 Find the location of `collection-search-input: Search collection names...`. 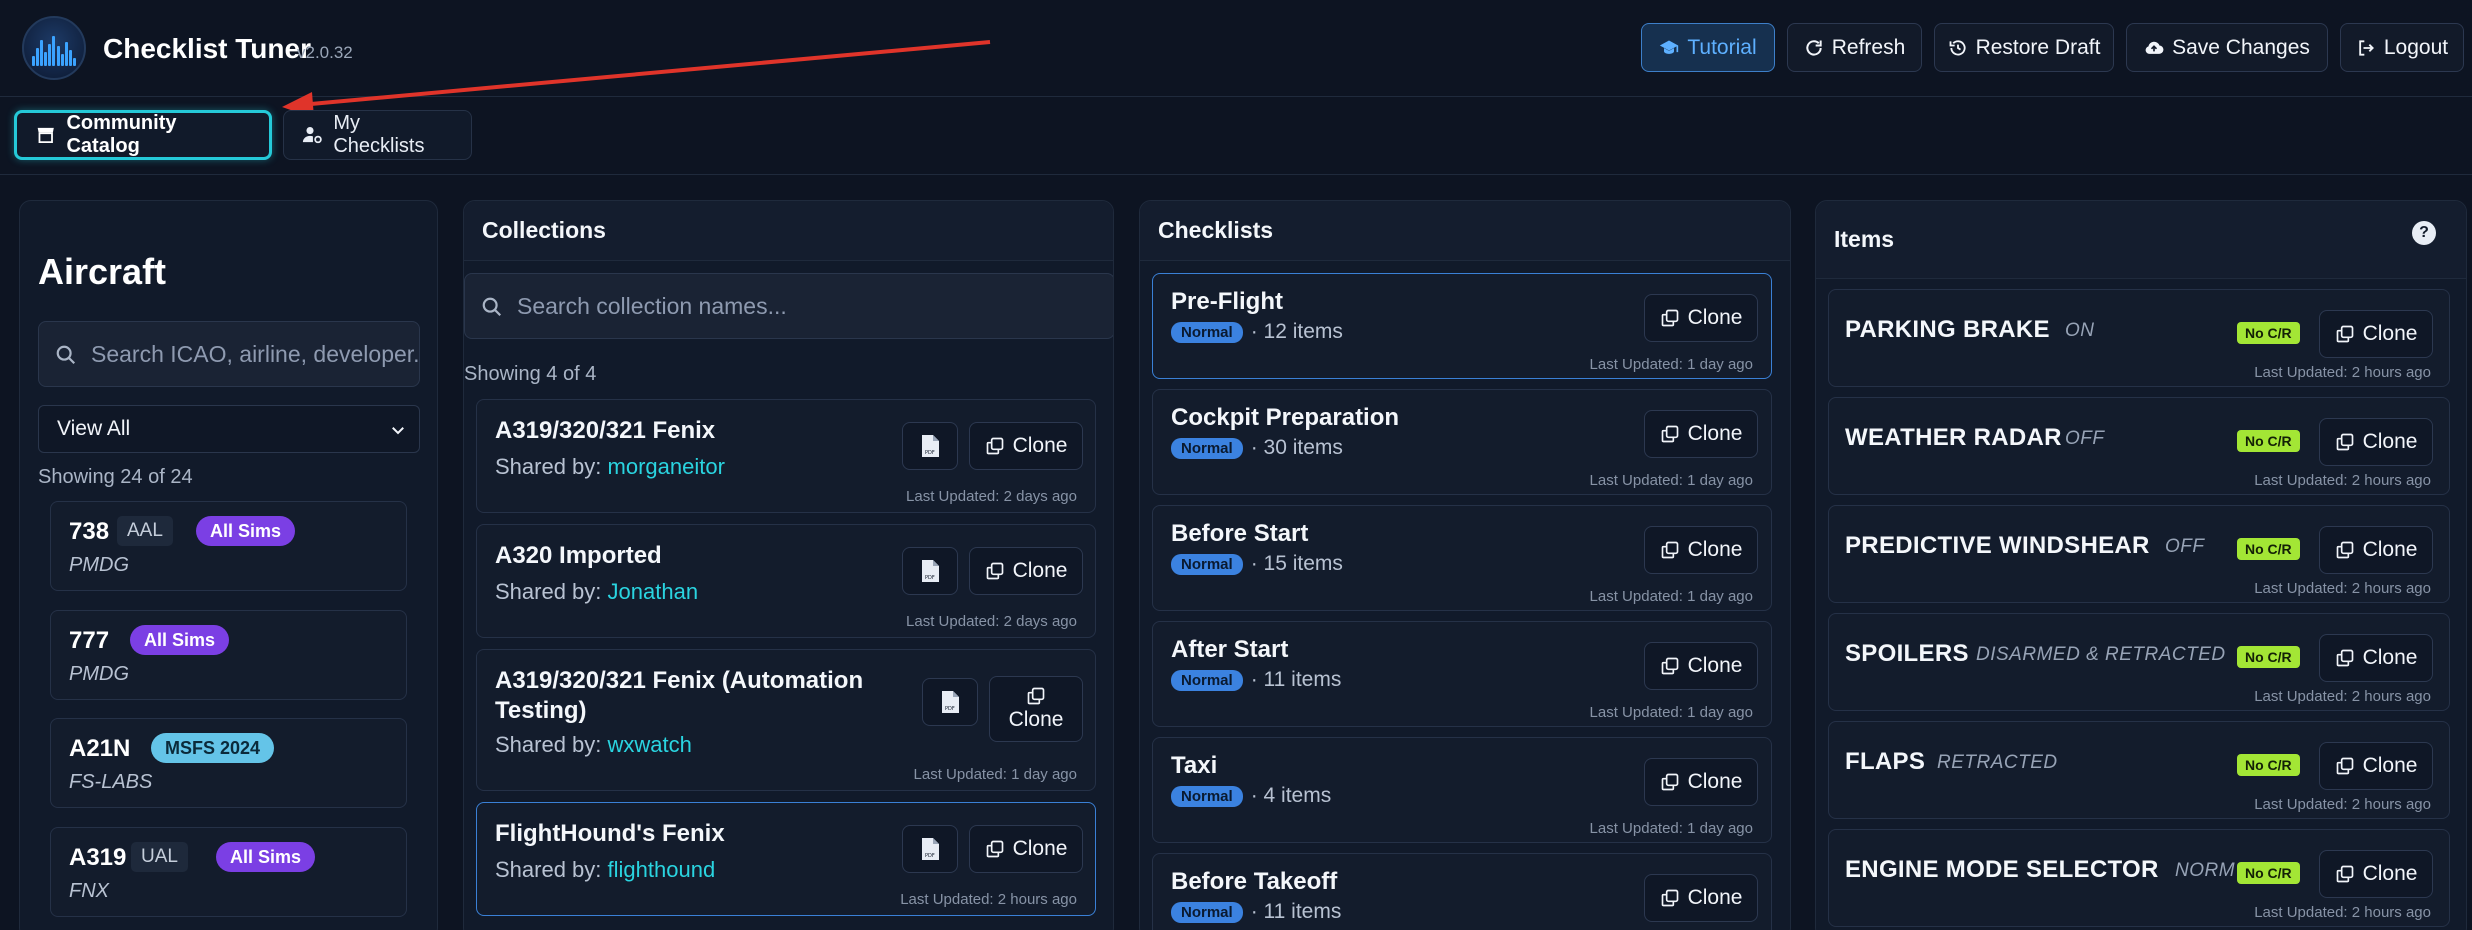

collection-search-input: Search collection names... is located at coordinates (788, 306).